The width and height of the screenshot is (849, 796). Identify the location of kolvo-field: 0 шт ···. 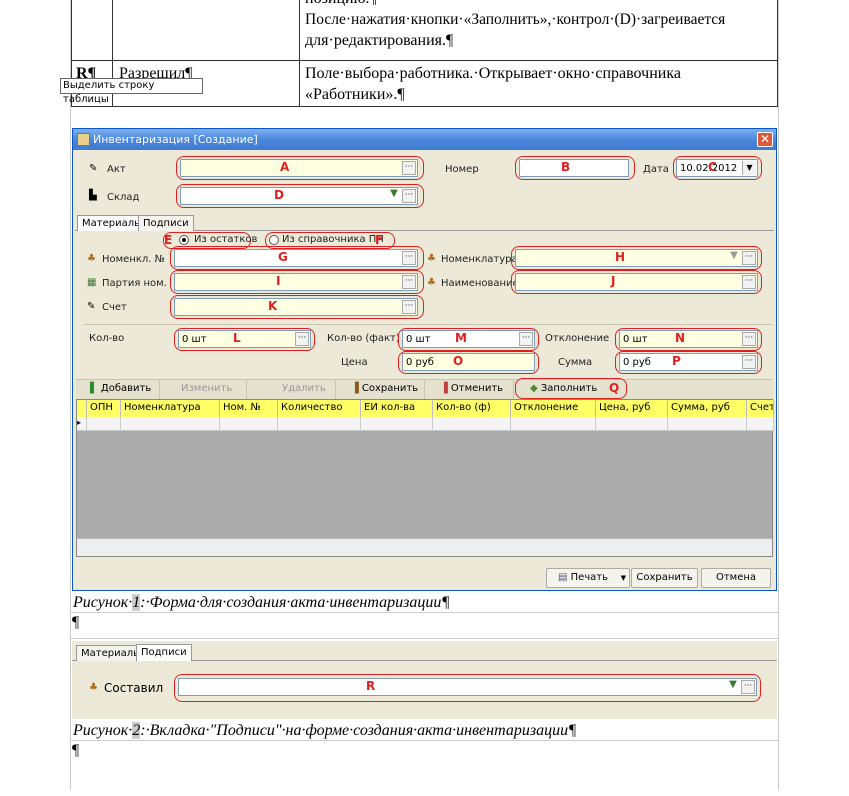
(244, 339).